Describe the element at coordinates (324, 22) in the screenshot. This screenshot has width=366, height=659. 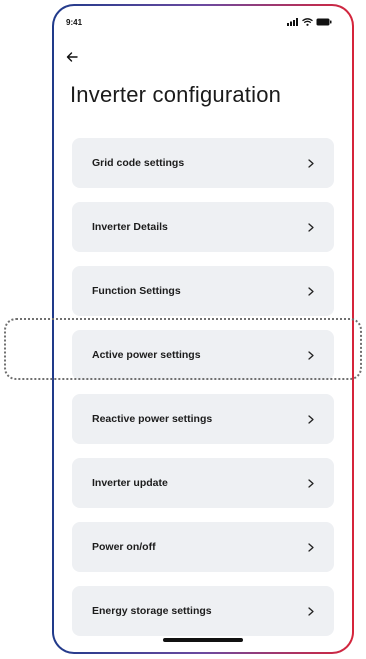
I see `battery-icon` at that location.